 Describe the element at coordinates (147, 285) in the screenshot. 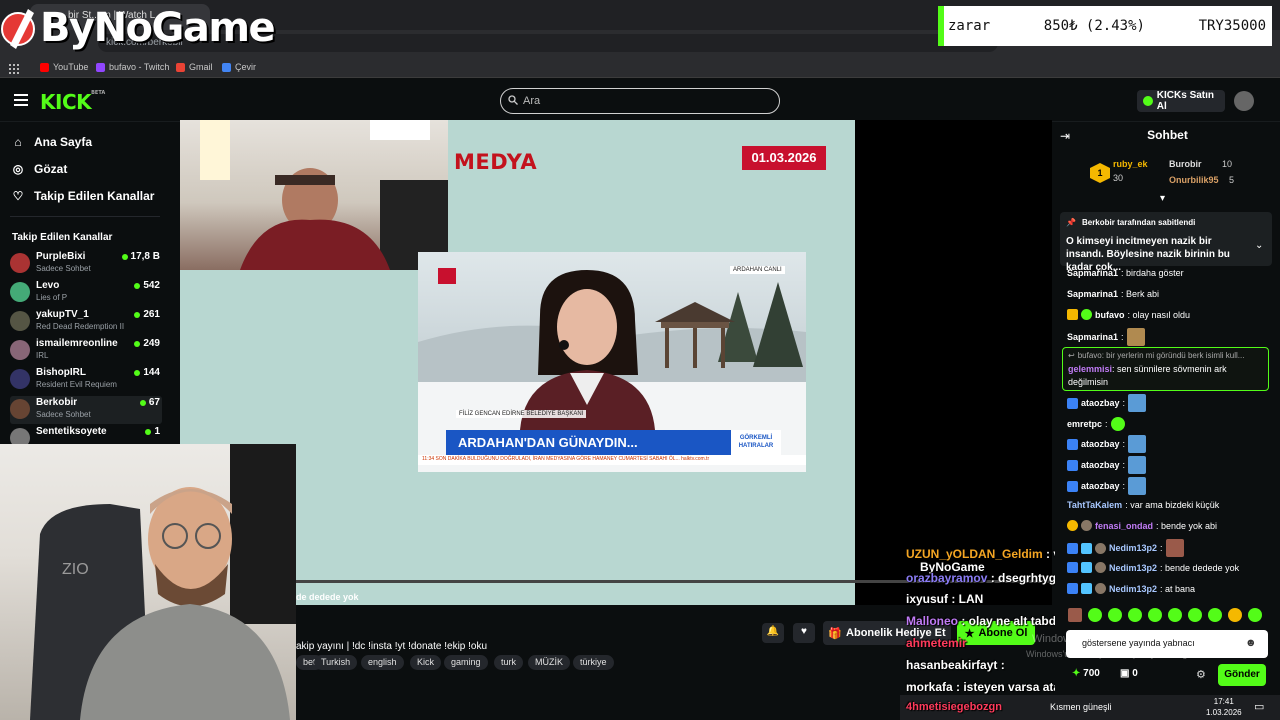

I see `viewer-count: 542` at that location.